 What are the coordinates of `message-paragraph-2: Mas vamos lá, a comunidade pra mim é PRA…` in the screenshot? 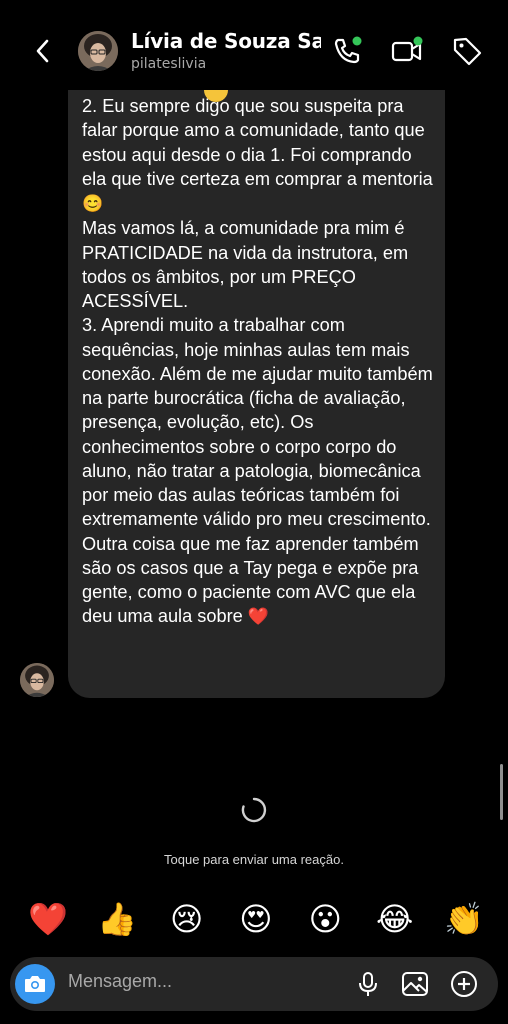 It's located at (245, 264).